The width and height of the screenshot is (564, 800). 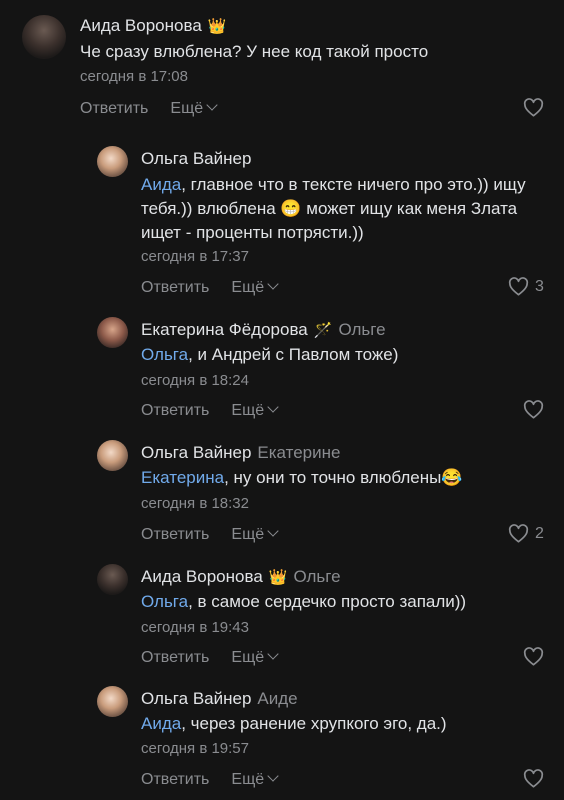 I want to click on comment-time: сегодня в 17:37, so click(x=195, y=256).